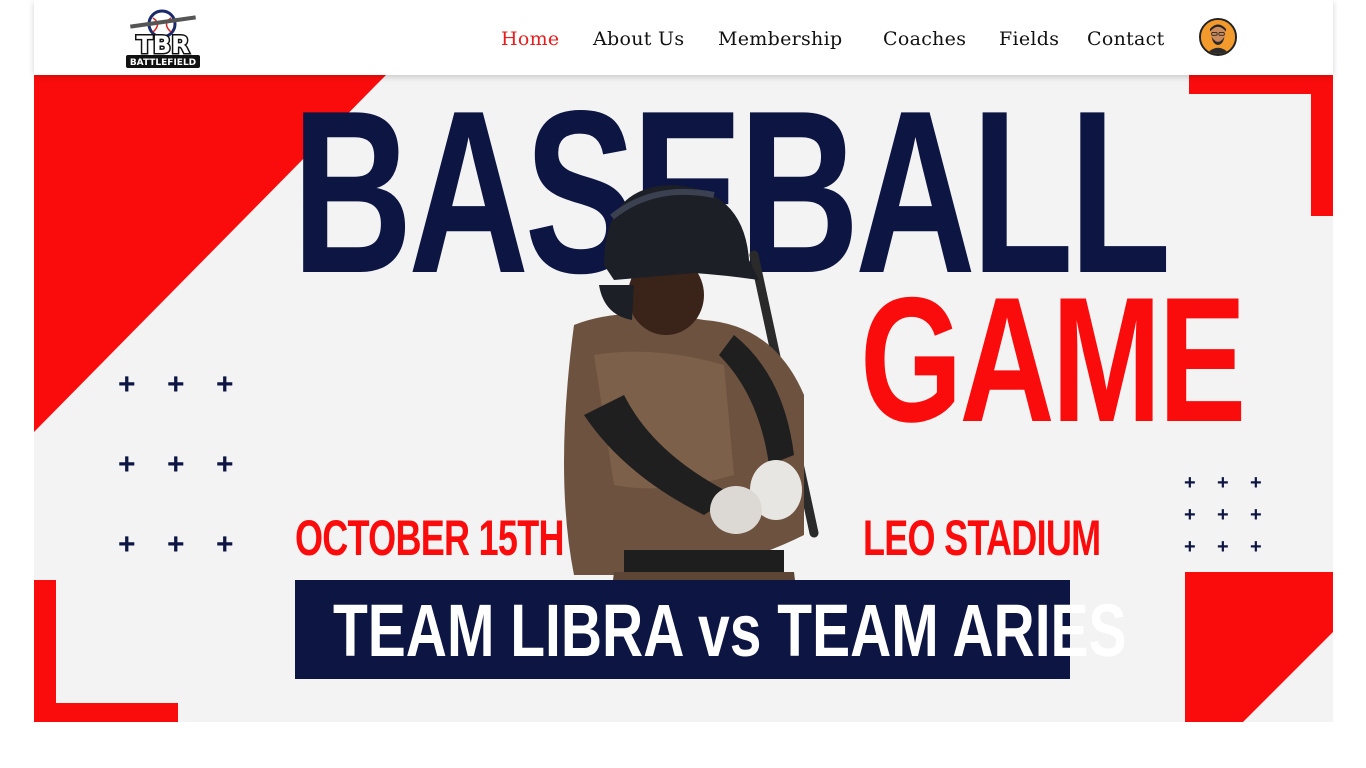  I want to click on tbr-battlefield-logo: TBR BATTLEFIELD, so click(163, 38).